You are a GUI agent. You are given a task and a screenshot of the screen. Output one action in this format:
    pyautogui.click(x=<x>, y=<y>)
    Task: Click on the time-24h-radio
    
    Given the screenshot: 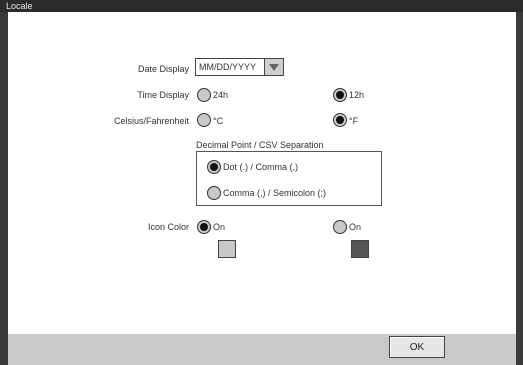 What is the action you would take?
    pyautogui.click(x=204, y=95)
    